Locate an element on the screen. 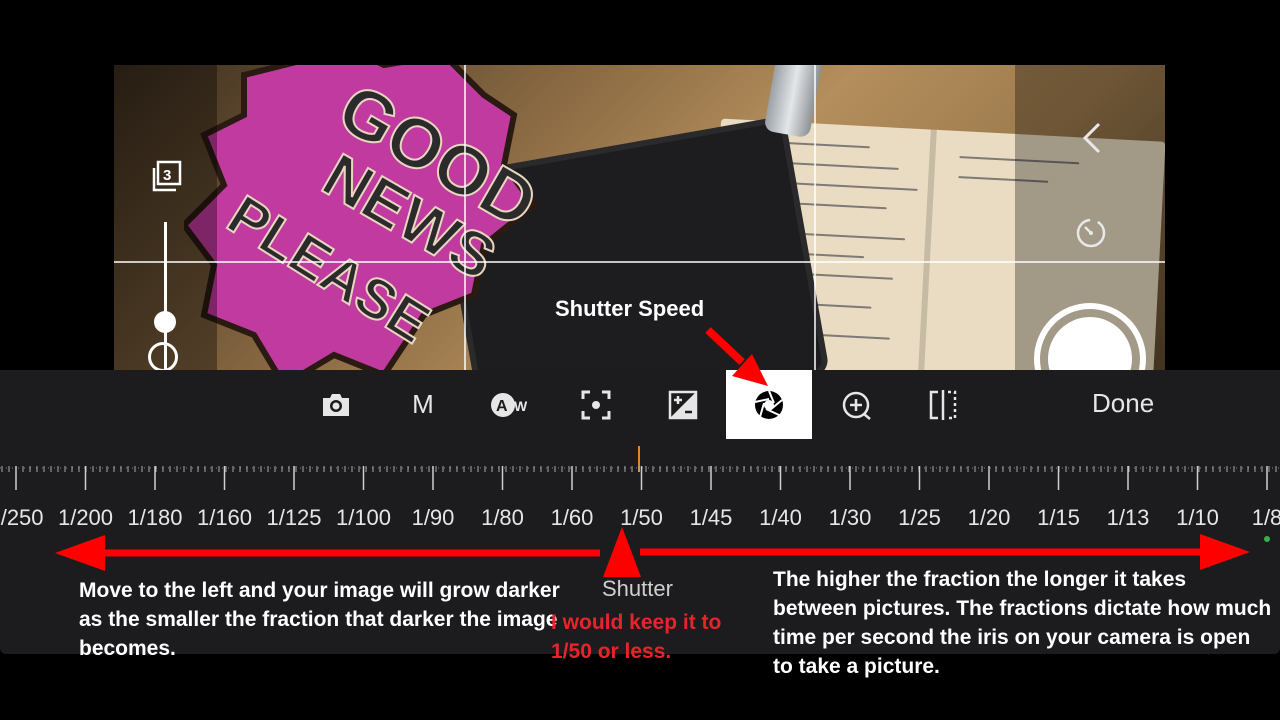 This screenshot has height=720, width=1280. ruler-label: 1/50 is located at coordinates (641, 518).